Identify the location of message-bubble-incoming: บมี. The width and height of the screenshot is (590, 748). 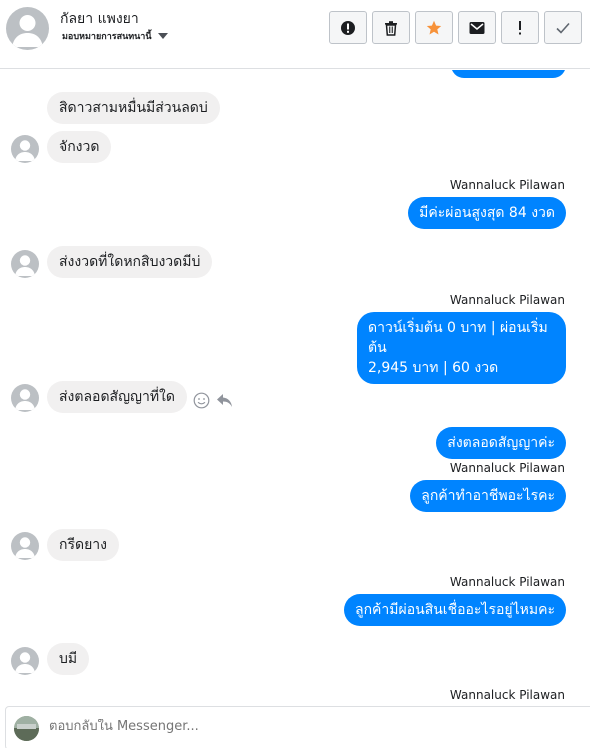
(68, 659).